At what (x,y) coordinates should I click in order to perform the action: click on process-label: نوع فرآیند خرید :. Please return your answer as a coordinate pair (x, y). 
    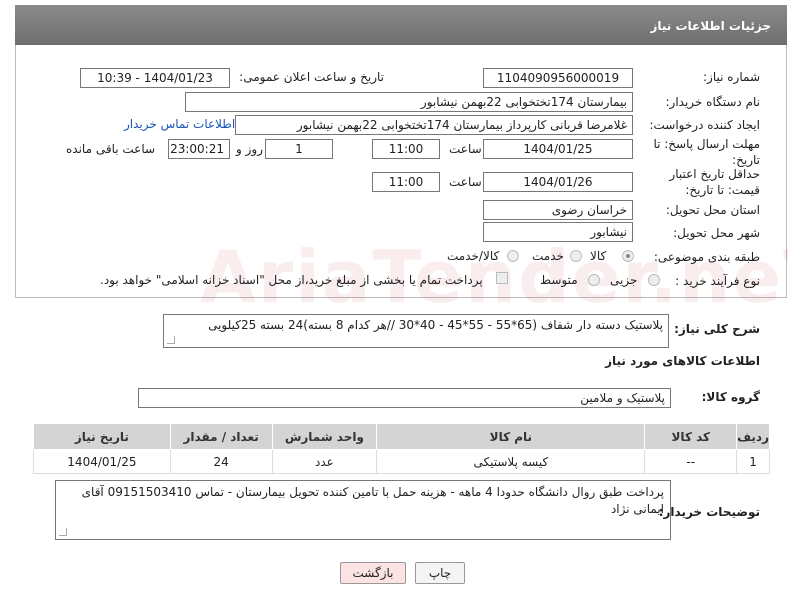
    Looking at the image, I should click on (717, 281).